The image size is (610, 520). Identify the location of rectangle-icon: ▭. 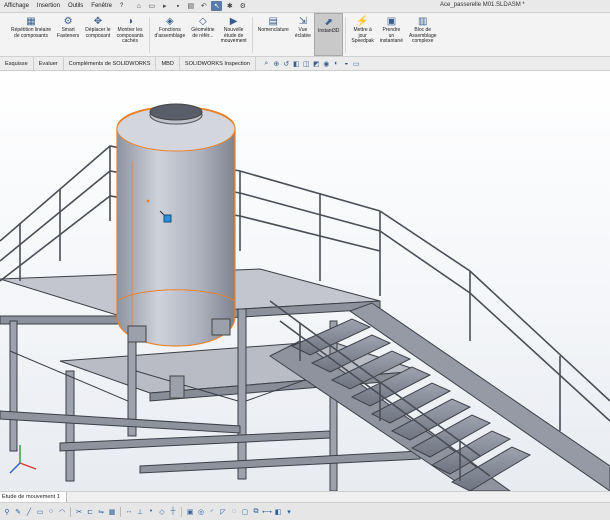
(40, 511).